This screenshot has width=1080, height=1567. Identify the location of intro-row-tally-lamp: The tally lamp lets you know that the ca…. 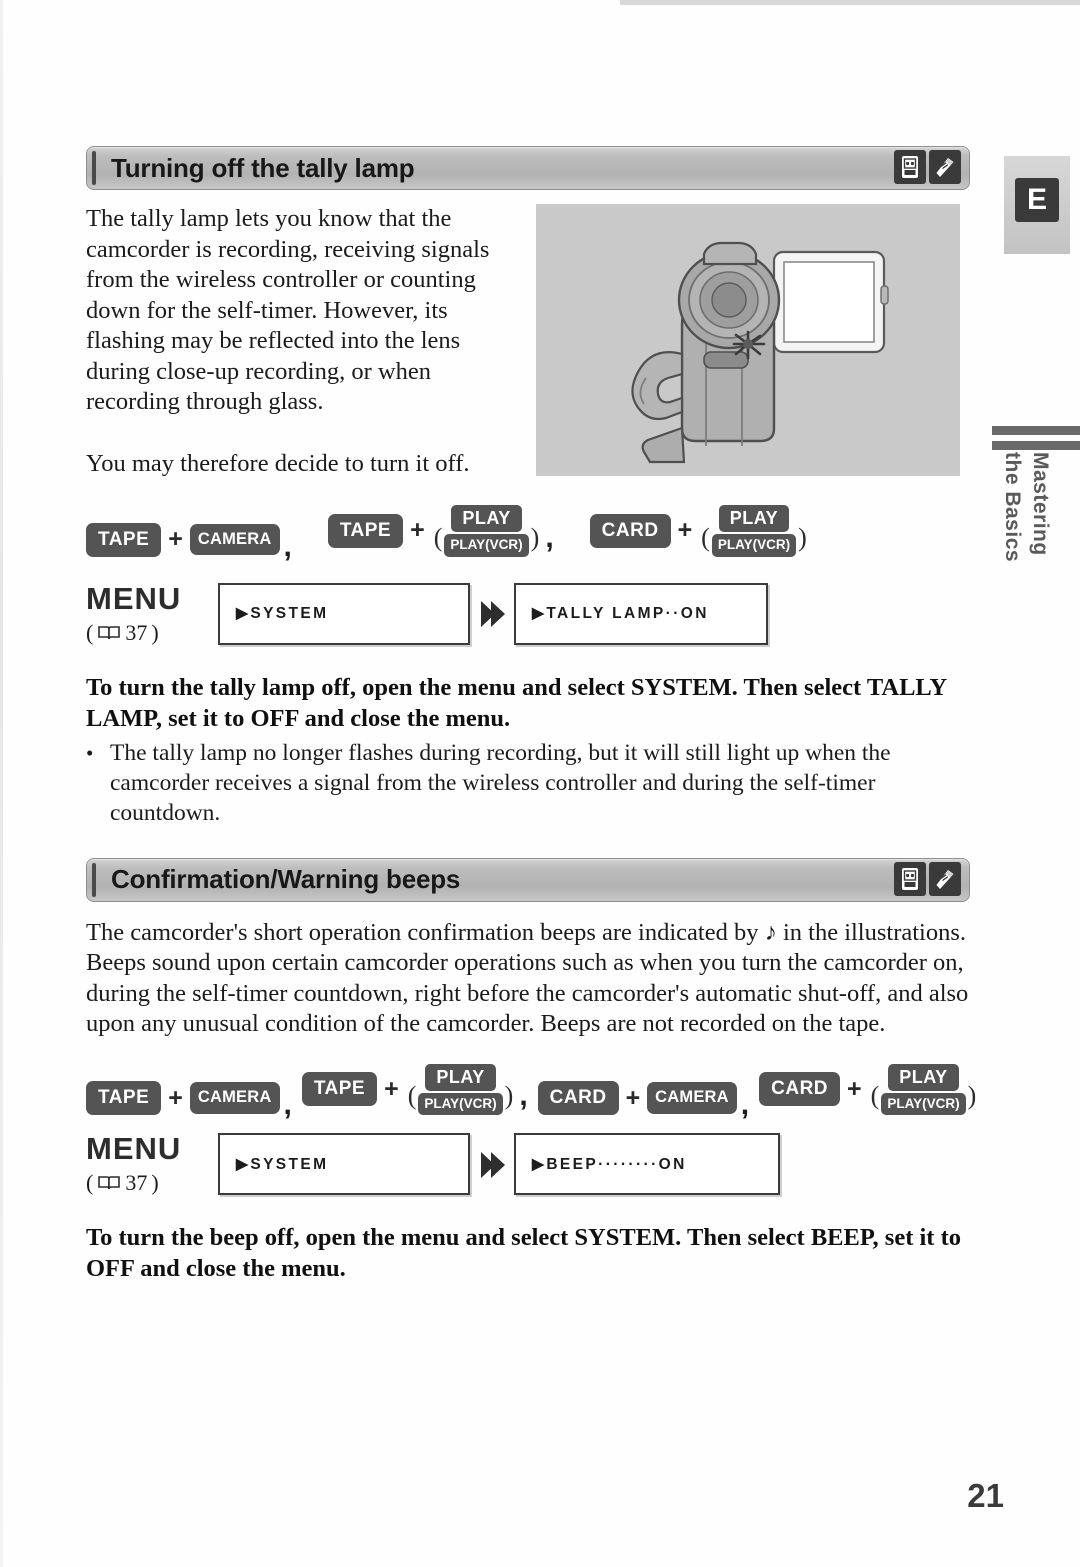
(528, 341).